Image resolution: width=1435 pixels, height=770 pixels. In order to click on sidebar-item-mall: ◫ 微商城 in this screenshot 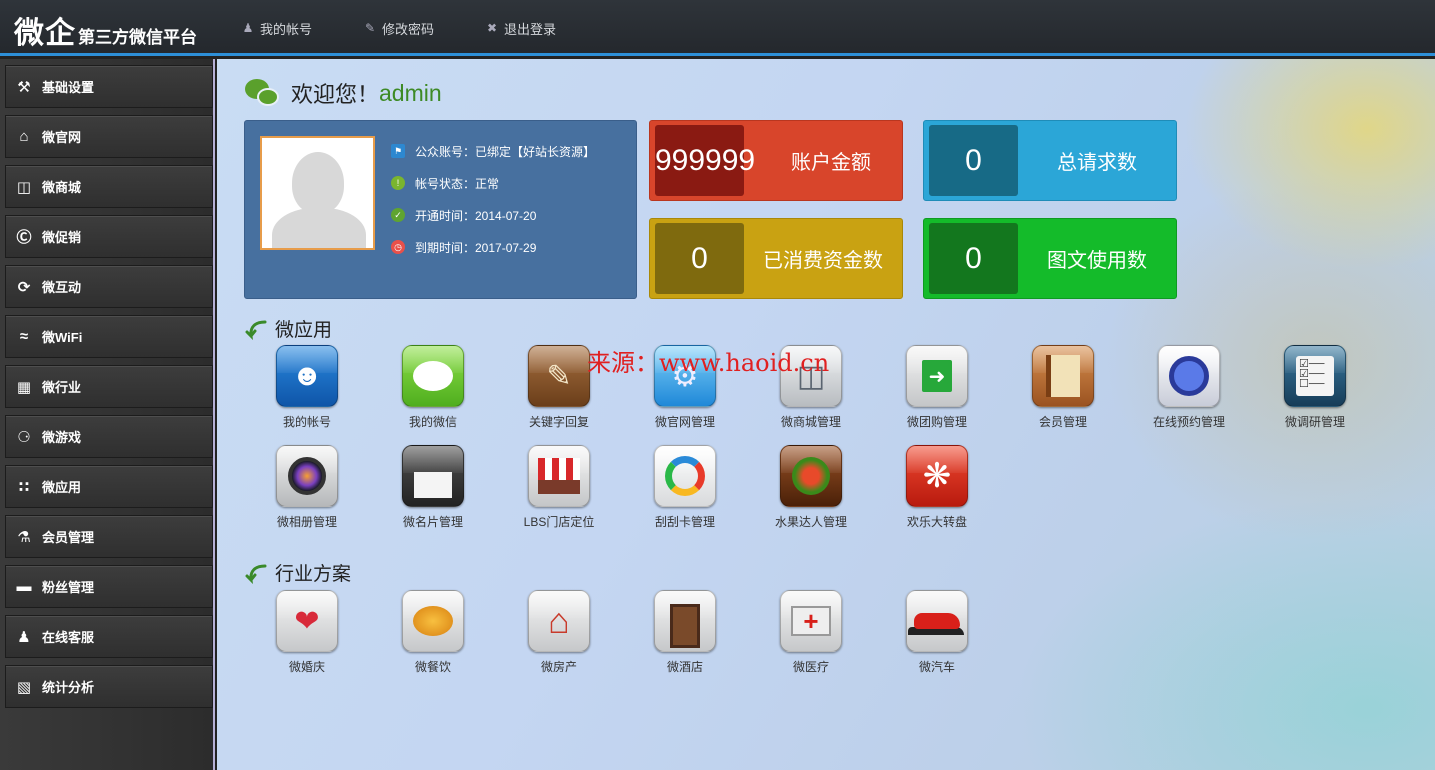, I will do `click(109, 186)`.